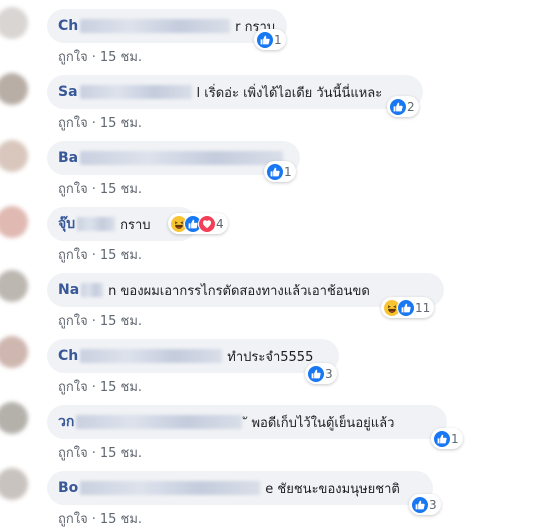 Image resolution: width=542 pixels, height=529 pixels. I want to click on comment-bubble: Bo e ชัยชนะของมนุษยชาติ, so click(240, 488).